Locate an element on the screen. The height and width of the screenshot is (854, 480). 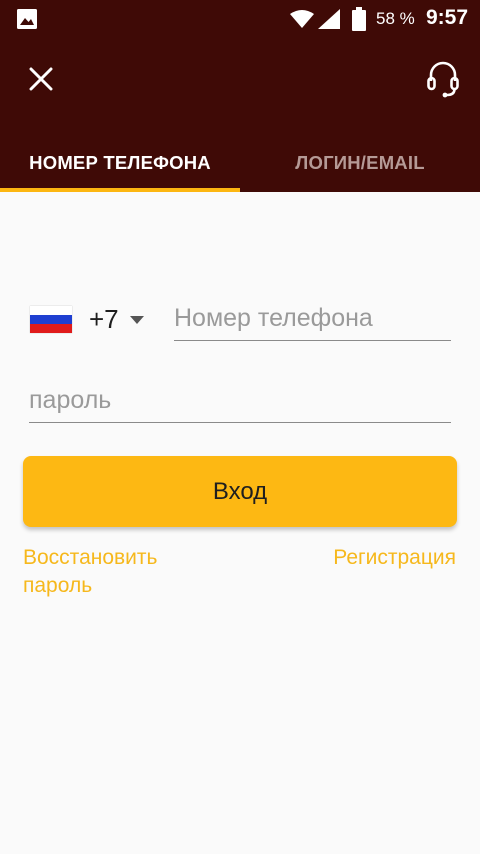
battery-percentage: 58 % is located at coordinates (395, 18).